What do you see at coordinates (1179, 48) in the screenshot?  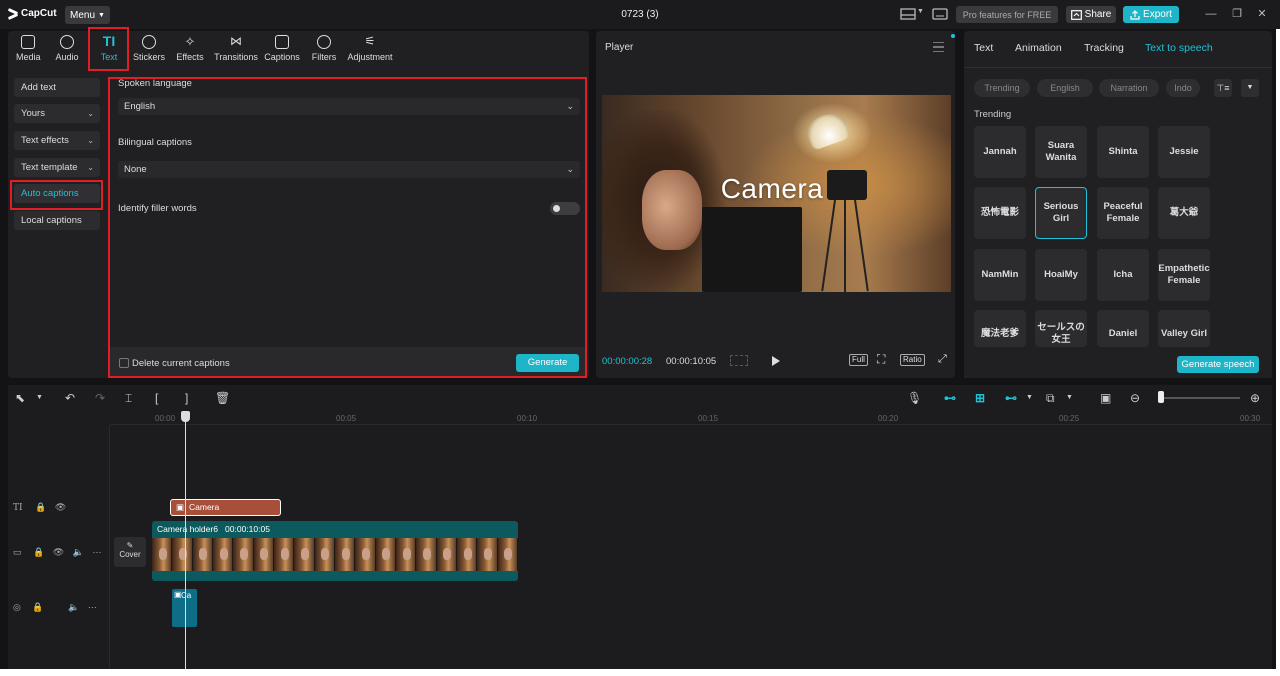 I see `tab-text-to-speech: Text to speech` at bounding box center [1179, 48].